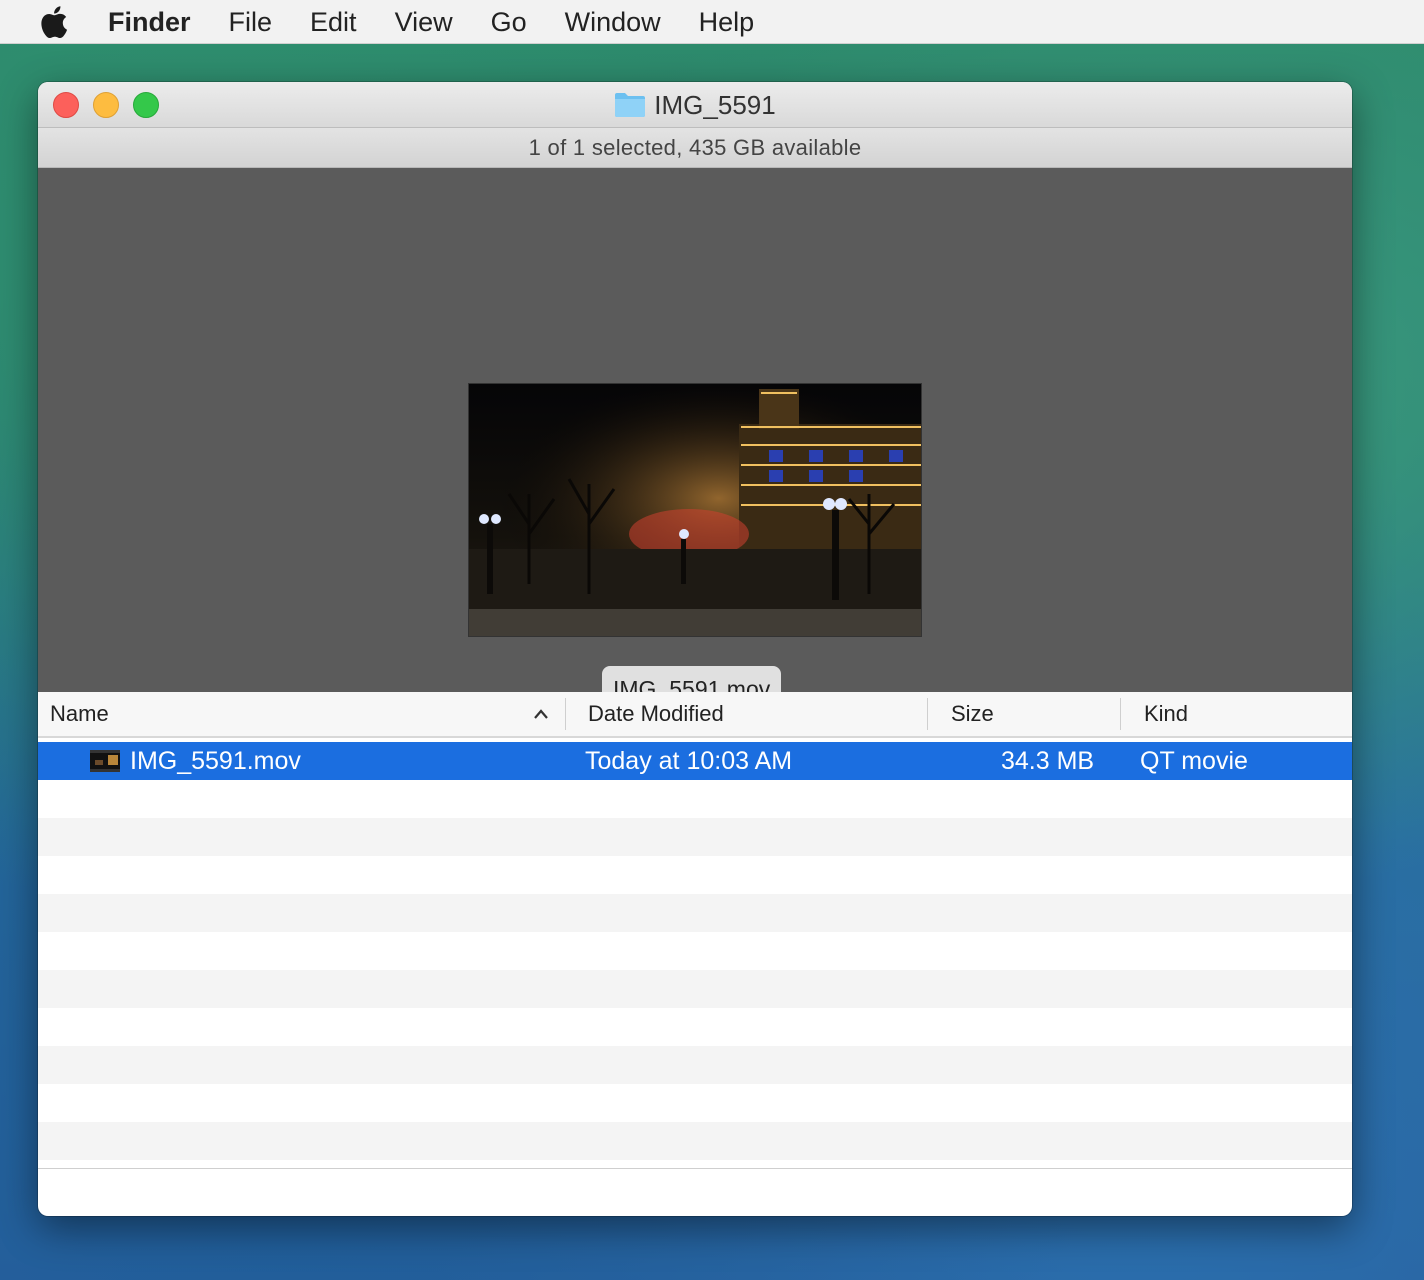 The height and width of the screenshot is (1280, 1424). I want to click on status-text: 1 of 1 selected, 435 GB available, so click(695, 147).